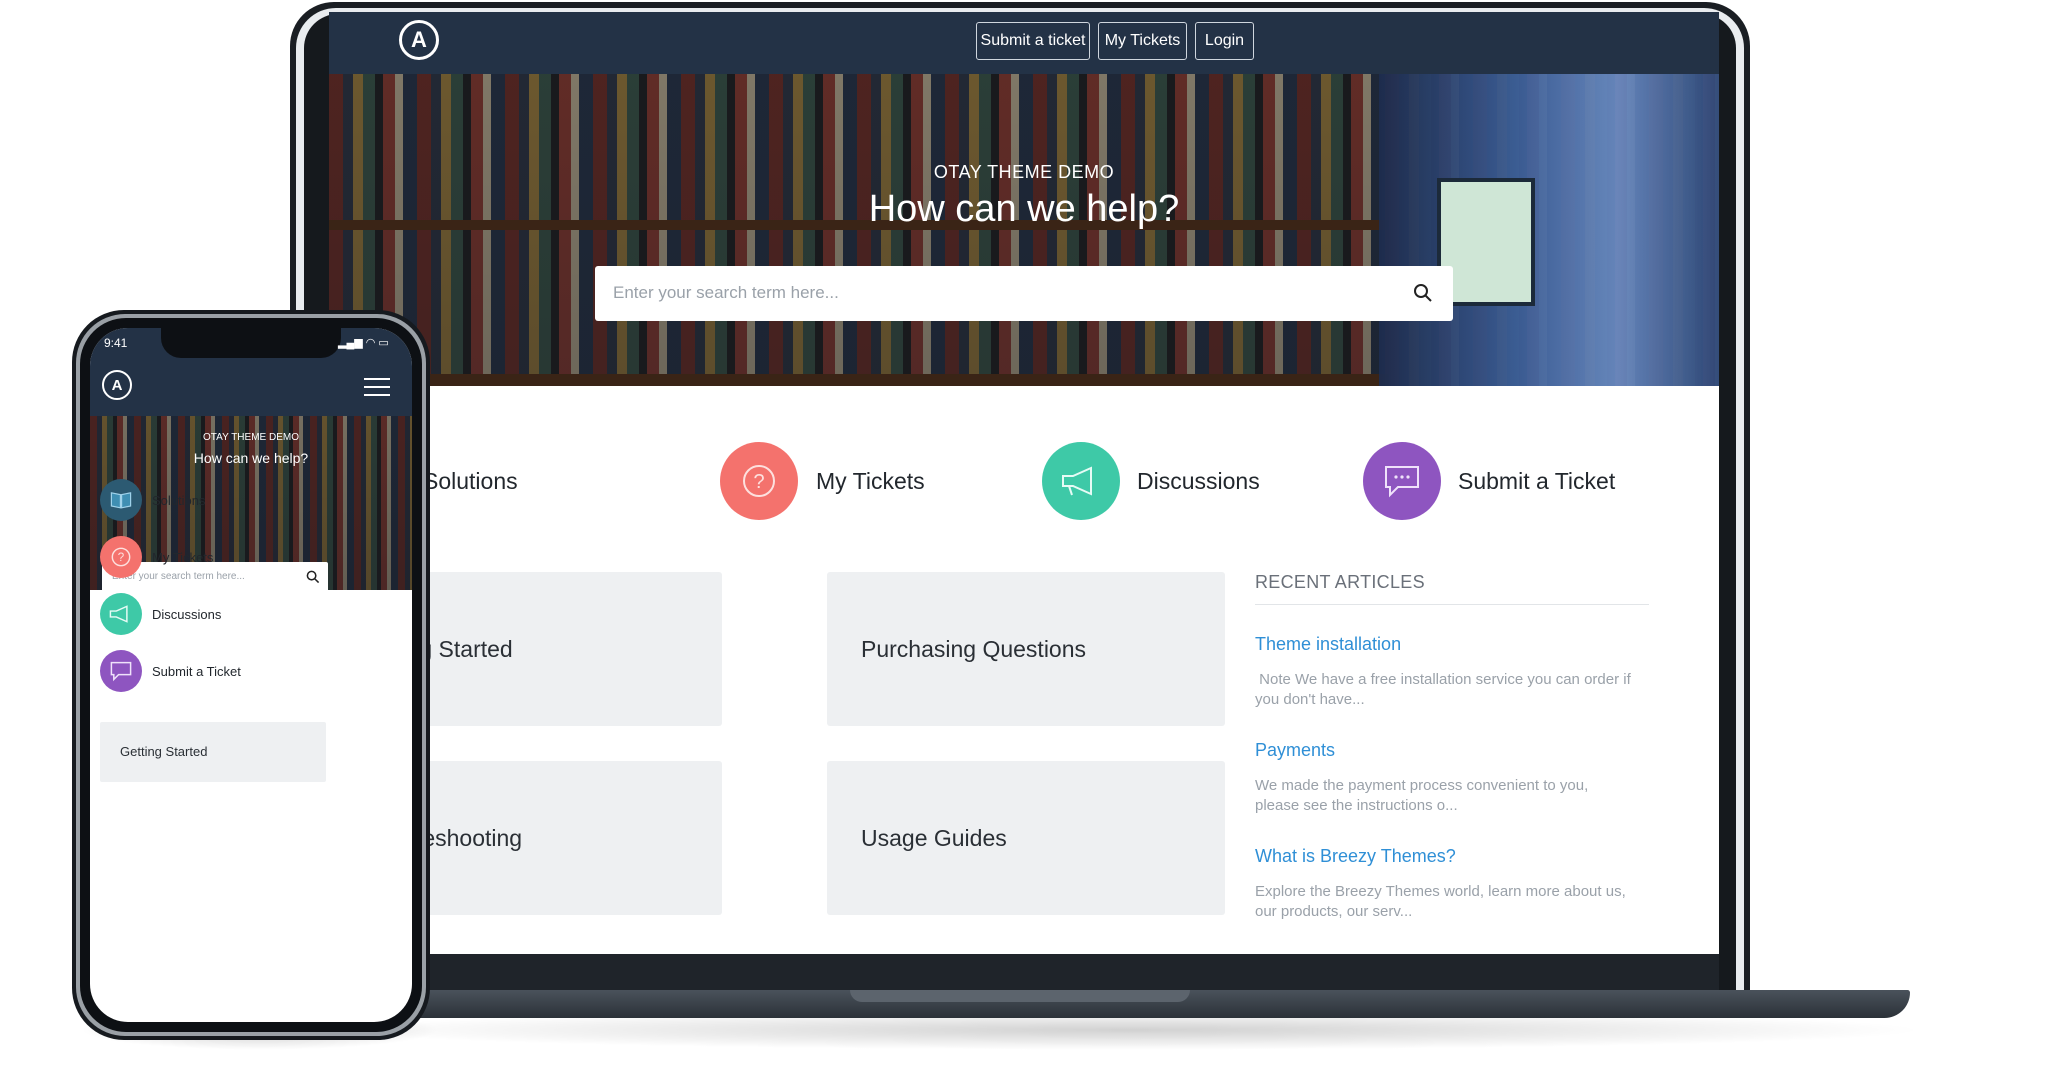  I want to click on status-time: 9:41, so click(116, 343).